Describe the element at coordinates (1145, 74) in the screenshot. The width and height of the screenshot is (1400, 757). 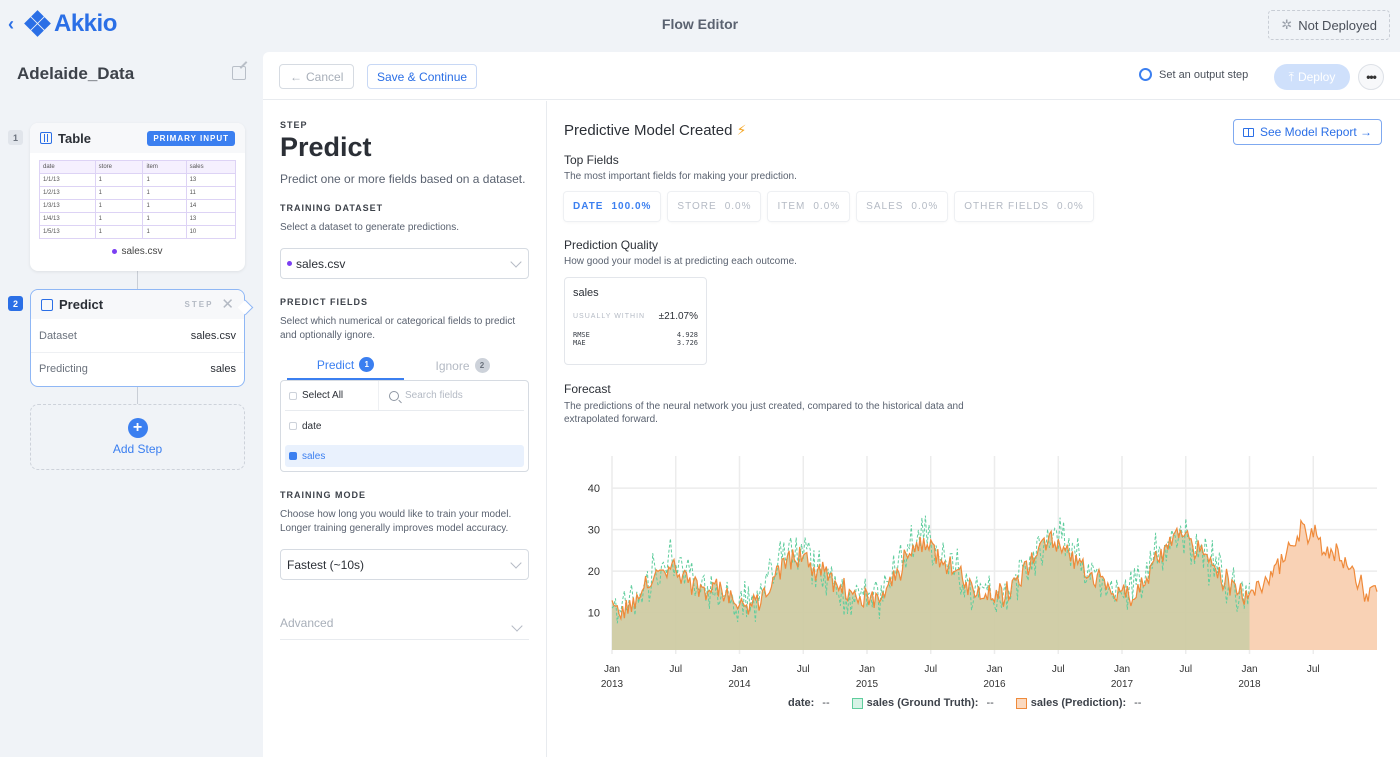
I see `radio-ring-icon` at that location.